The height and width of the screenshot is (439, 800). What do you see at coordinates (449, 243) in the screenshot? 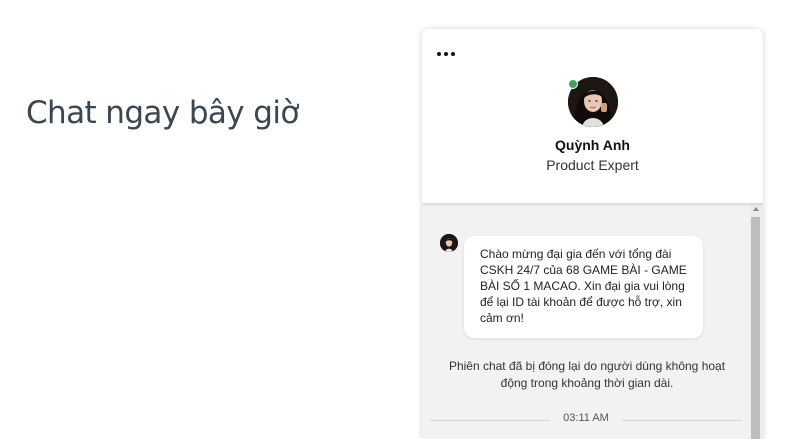
I see `message-agent-avatar` at bounding box center [449, 243].